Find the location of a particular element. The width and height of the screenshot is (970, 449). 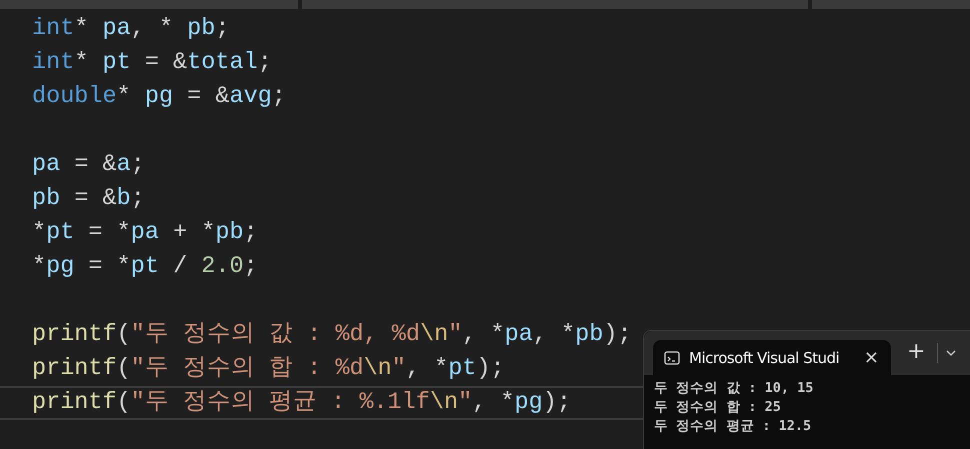

code-line: pb = &b; is located at coordinates (88, 199).